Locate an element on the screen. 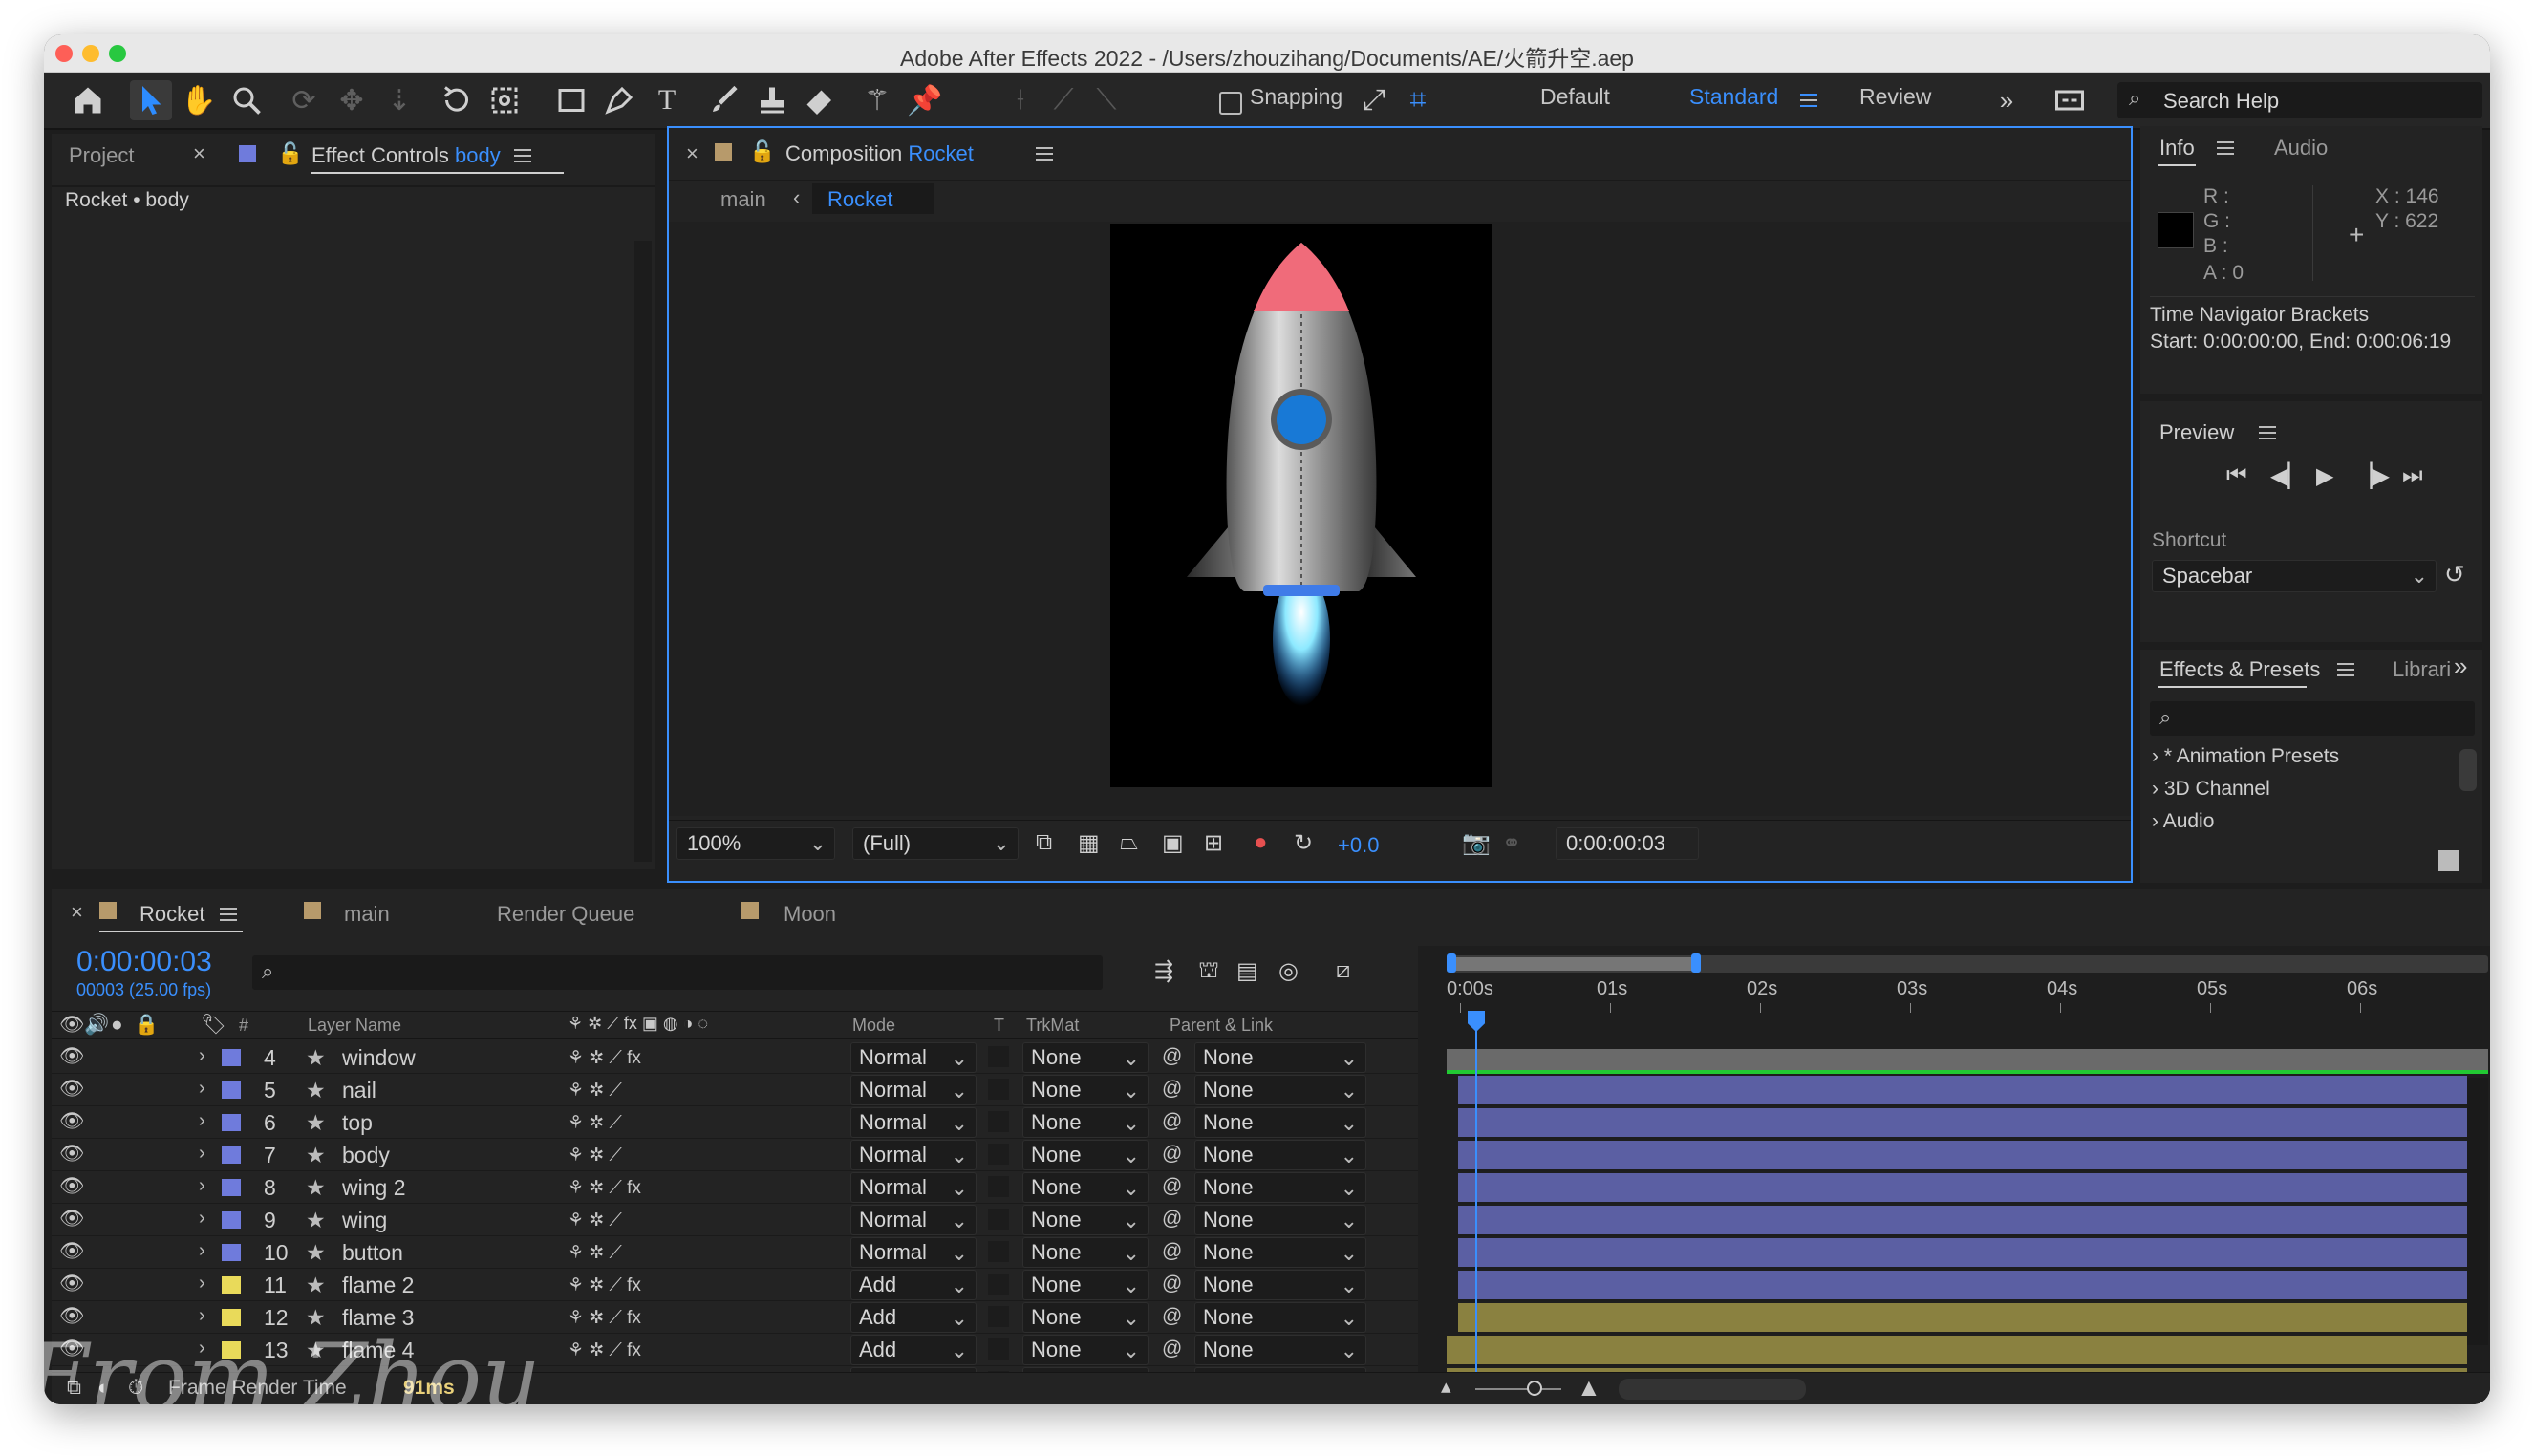 Image resolution: width=2534 pixels, height=1456 pixels. tab-render-queue: Render Queue is located at coordinates (565, 914).